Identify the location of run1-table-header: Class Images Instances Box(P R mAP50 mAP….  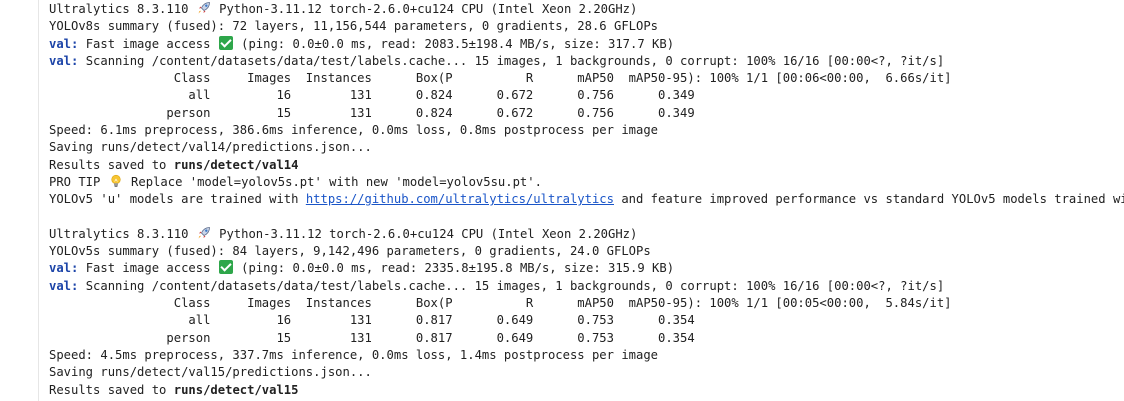
(500, 78).